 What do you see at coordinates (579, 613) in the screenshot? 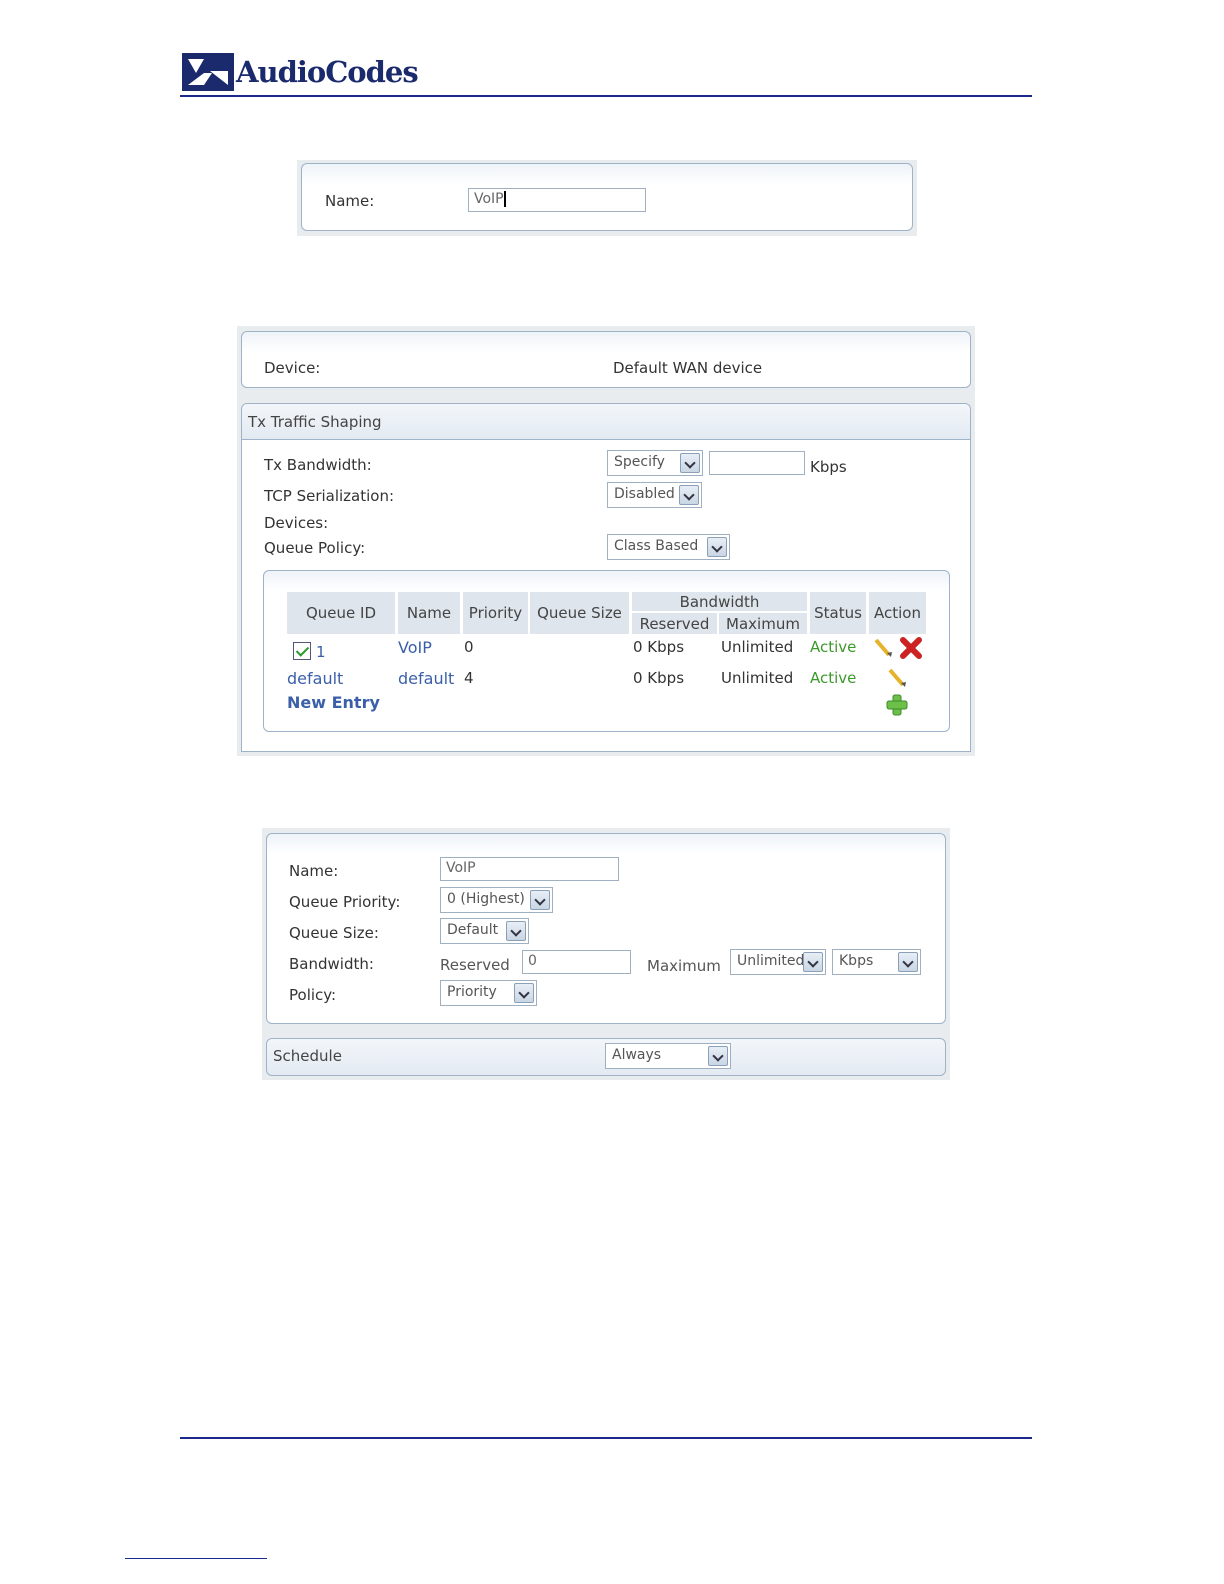
I see `header-queue-size: Queue Size` at bounding box center [579, 613].